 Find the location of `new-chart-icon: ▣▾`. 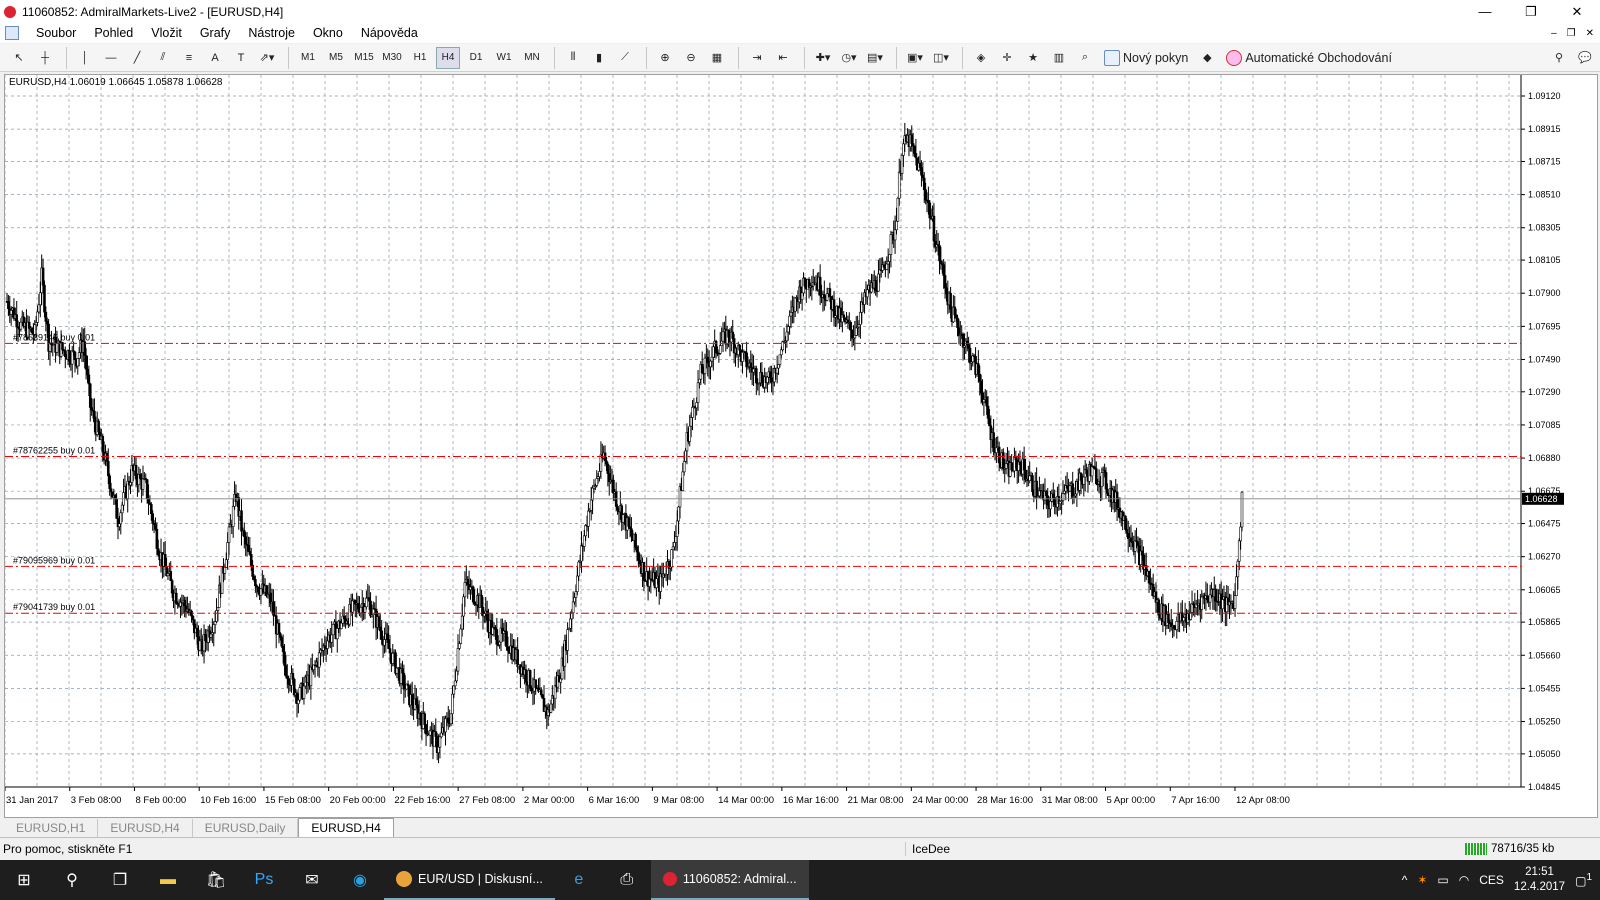

new-chart-icon: ▣▾ is located at coordinates (915, 58).